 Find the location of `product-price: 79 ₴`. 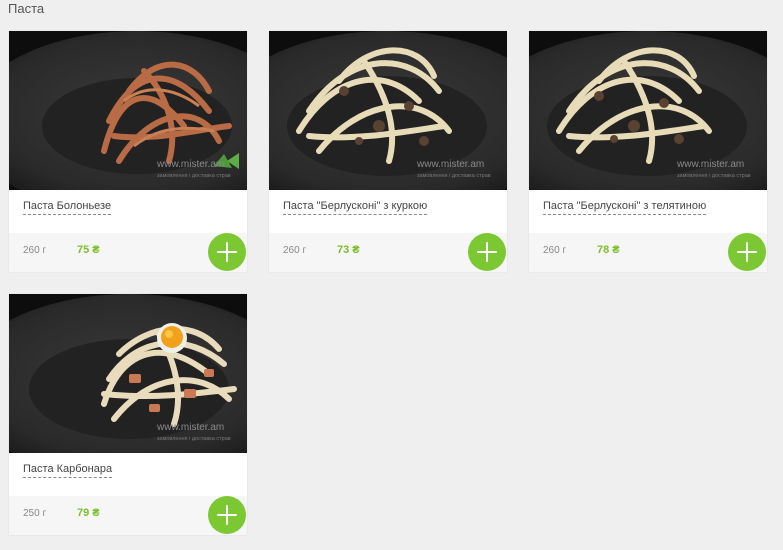

product-price: 79 ₴ is located at coordinates (88, 513).